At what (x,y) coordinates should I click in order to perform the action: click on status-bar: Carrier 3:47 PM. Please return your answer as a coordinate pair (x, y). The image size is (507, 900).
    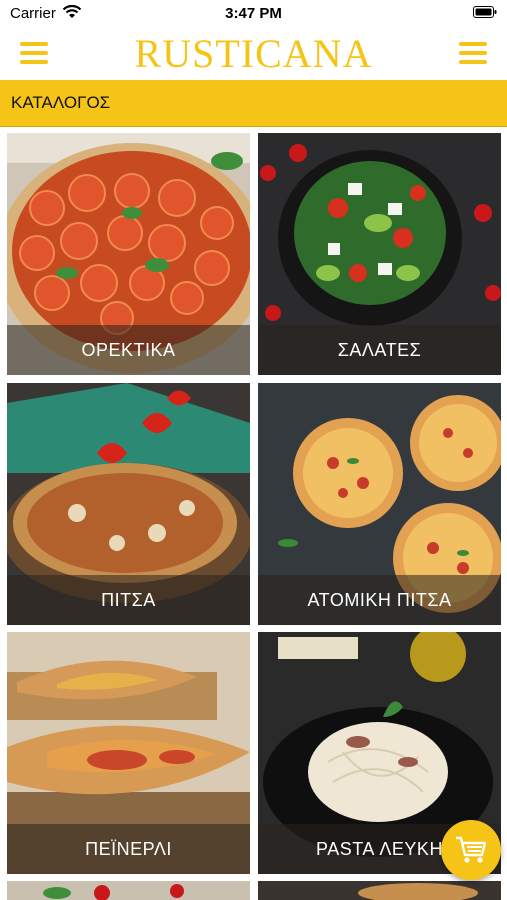
    Looking at the image, I should click on (253, 14).